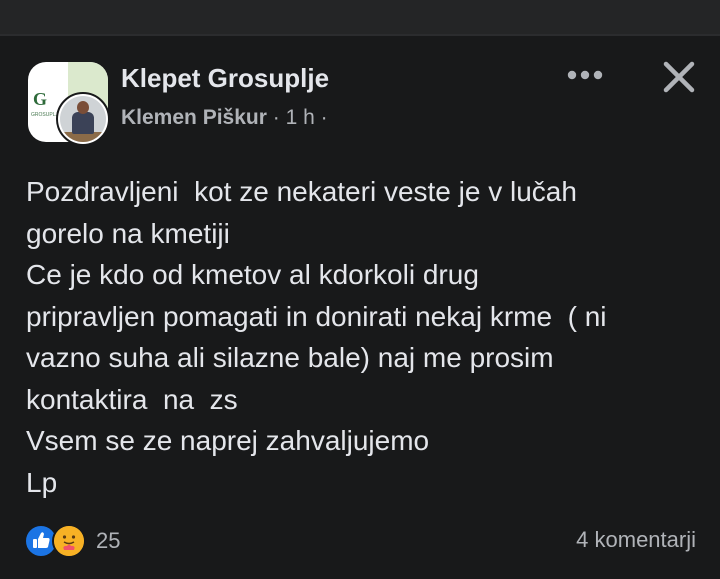 Image resolution: width=720 pixels, height=579 pixels. I want to click on more-horizontal-icon, so click(585, 75).